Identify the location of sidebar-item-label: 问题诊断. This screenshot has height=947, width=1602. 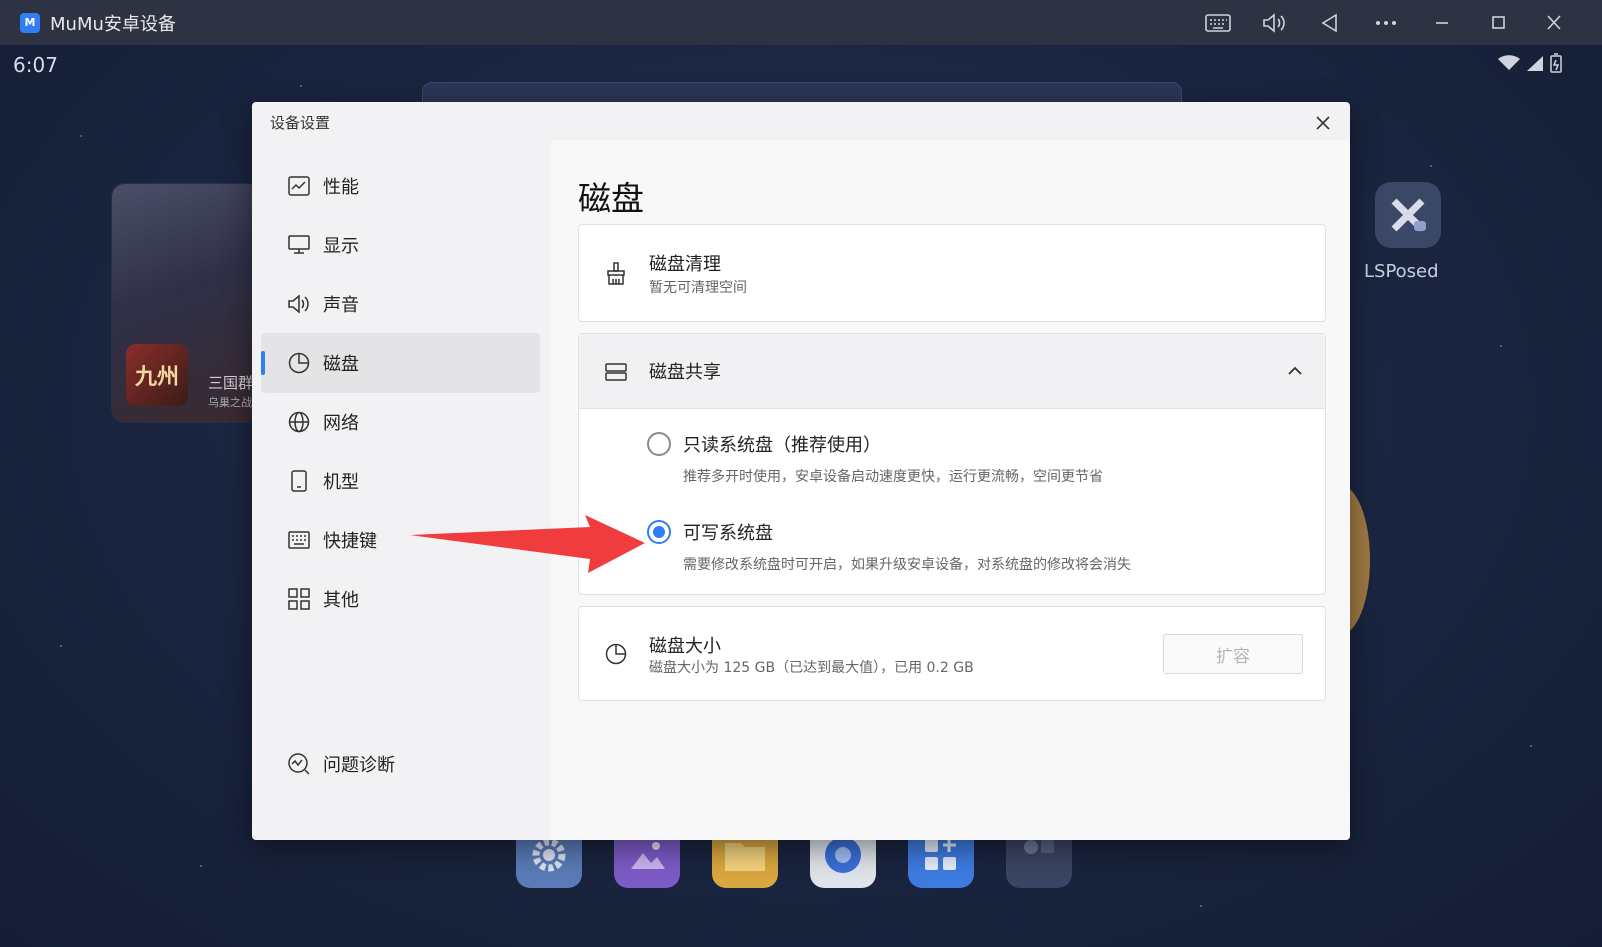
(359, 765).